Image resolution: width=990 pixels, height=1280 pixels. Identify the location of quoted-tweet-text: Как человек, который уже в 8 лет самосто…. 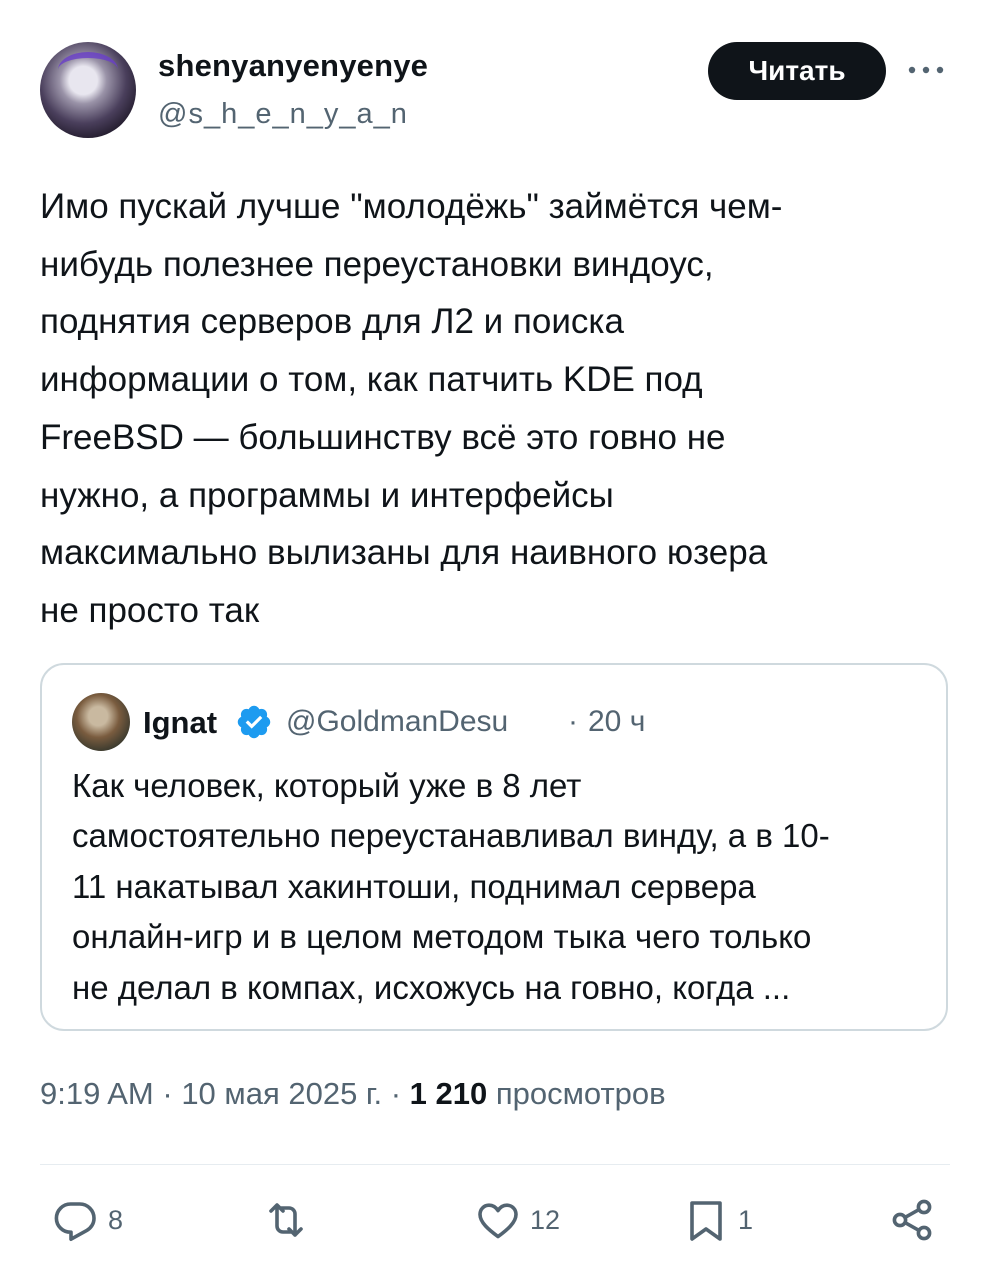
(451, 886).